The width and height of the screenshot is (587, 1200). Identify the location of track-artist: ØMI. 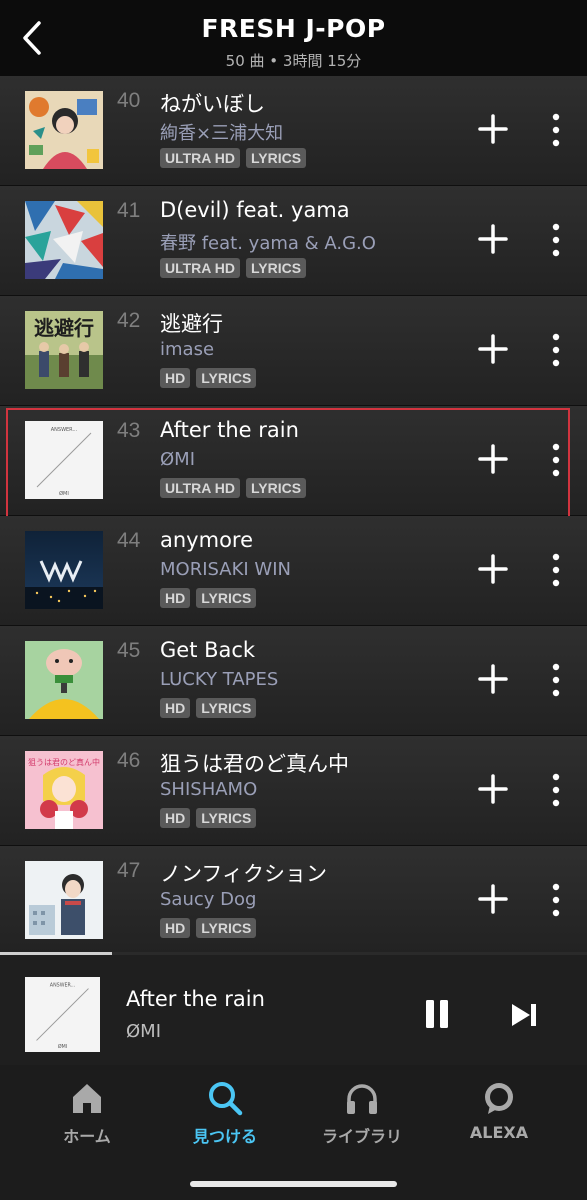
(178, 459).